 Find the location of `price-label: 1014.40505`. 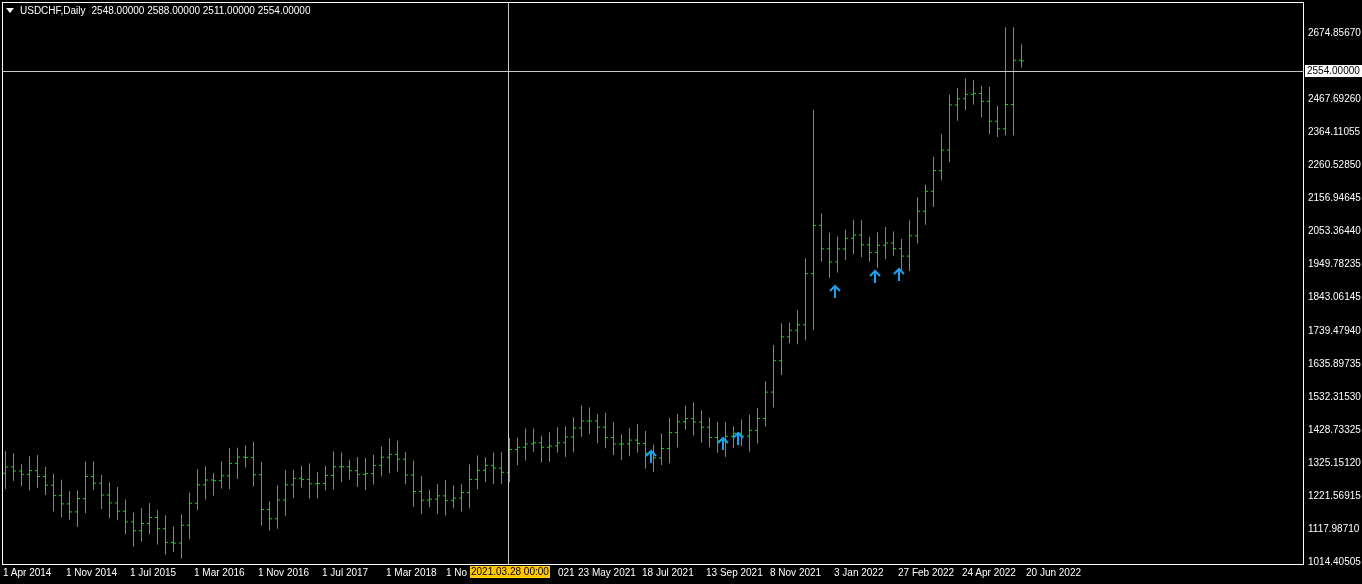

price-label: 1014.40505 is located at coordinates (1334, 561).